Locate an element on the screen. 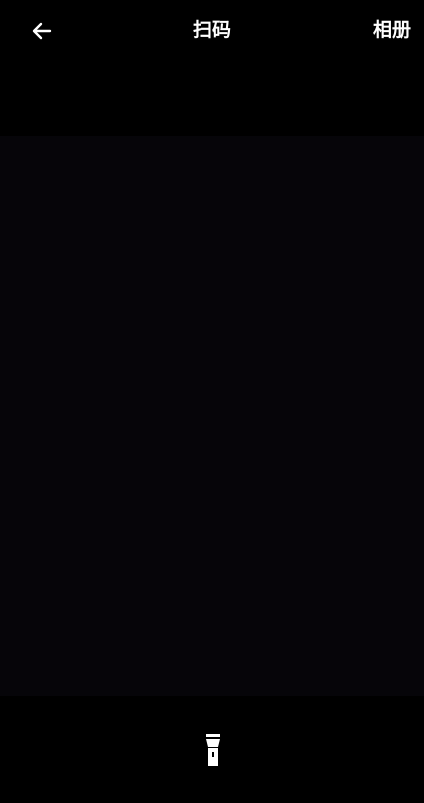 This screenshot has width=424, height=803. header-bar: 扫码 相册 is located at coordinates (212, 31).